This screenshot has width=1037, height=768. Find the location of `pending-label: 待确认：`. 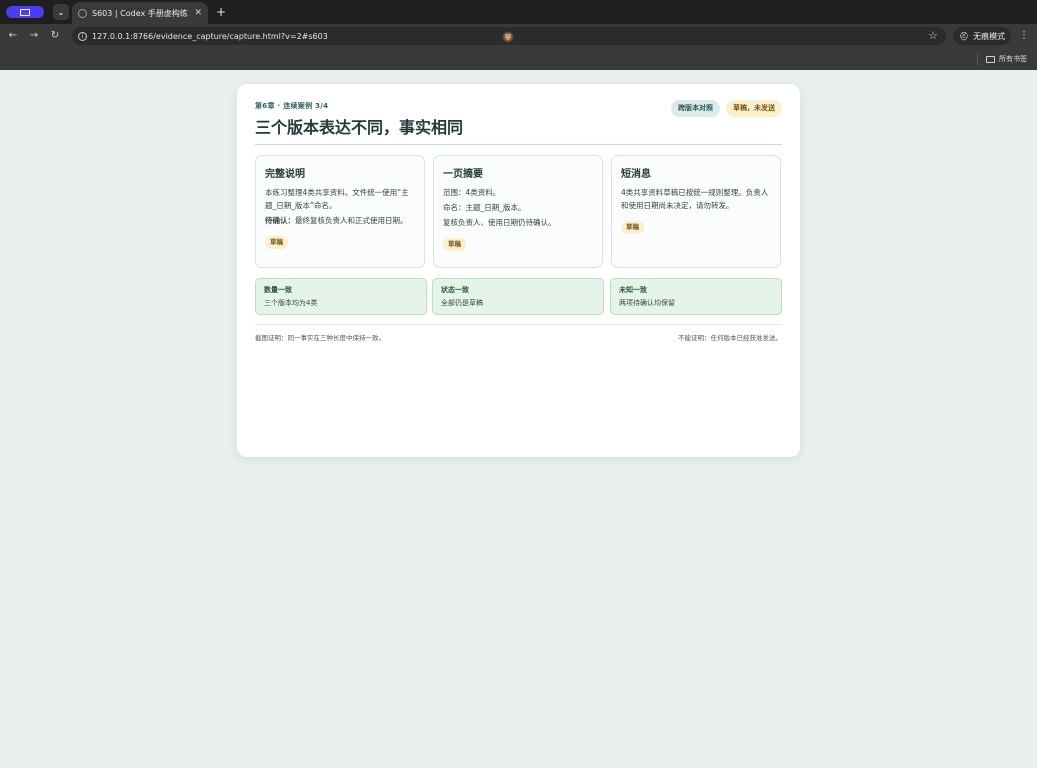

pending-label: 待确认： is located at coordinates (280, 220).